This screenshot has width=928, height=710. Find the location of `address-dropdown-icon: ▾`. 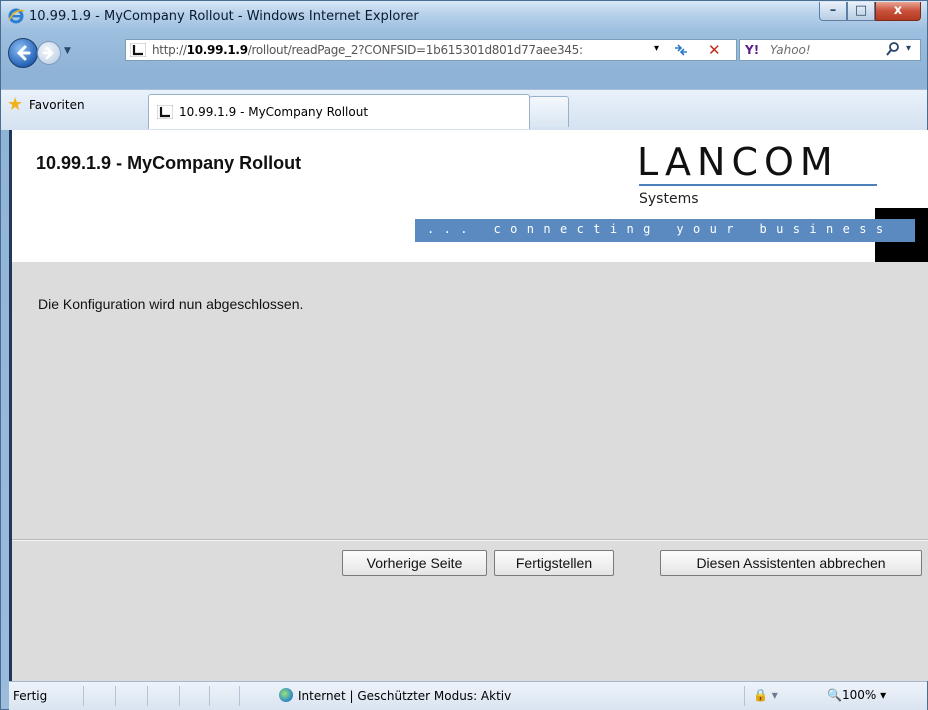

address-dropdown-icon: ▾ is located at coordinates (656, 48).